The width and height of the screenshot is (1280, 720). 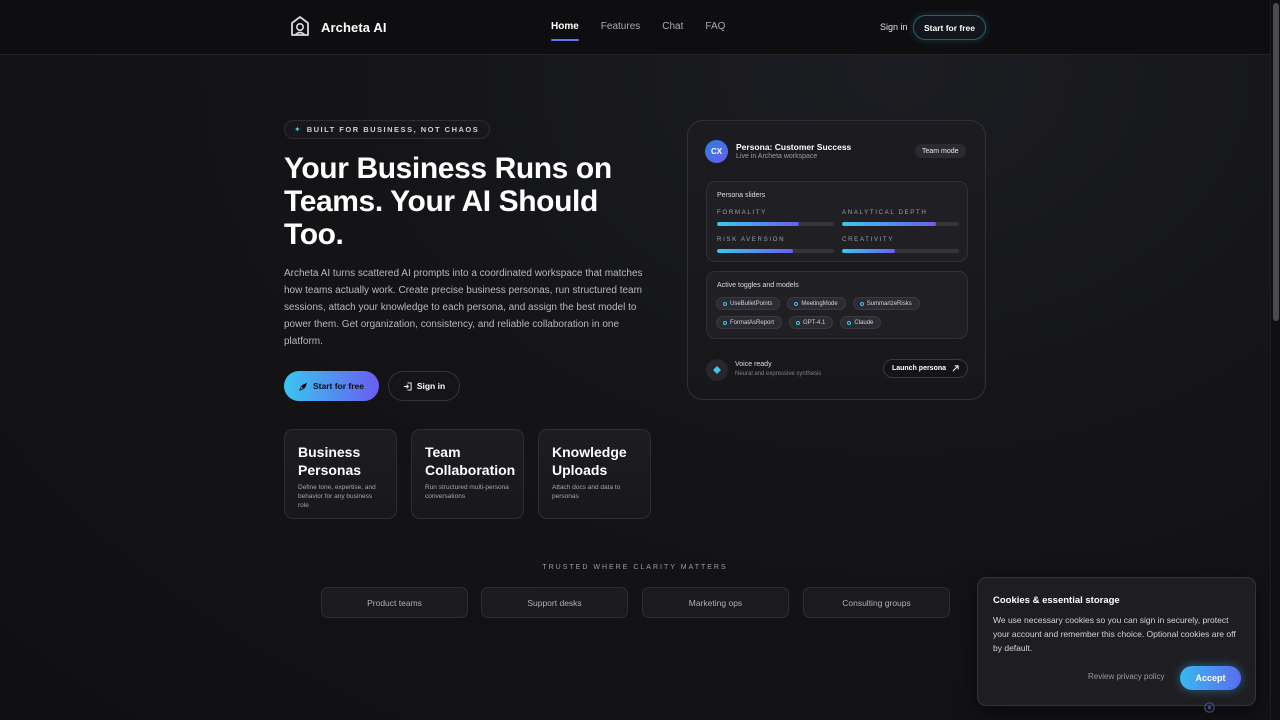 What do you see at coordinates (889, 303) in the screenshot?
I see `tag-label: SummarizeRisks` at bounding box center [889, 303].